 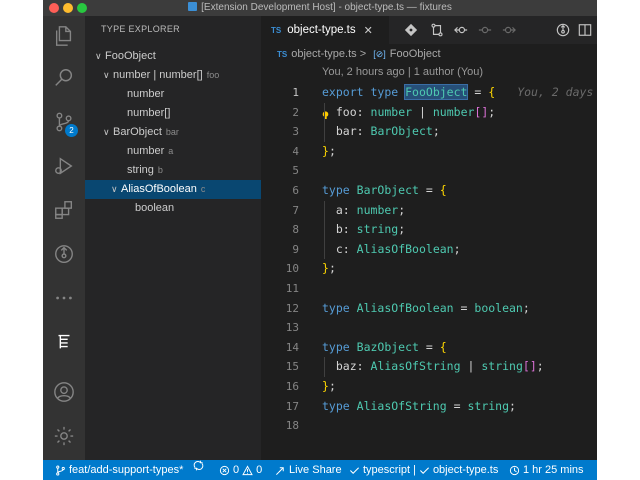 What do you see at coordinates (398, 248) in the screenshot?
I see `code-text: c: AliasOfBoolean;` at bounding box center [398, 248].